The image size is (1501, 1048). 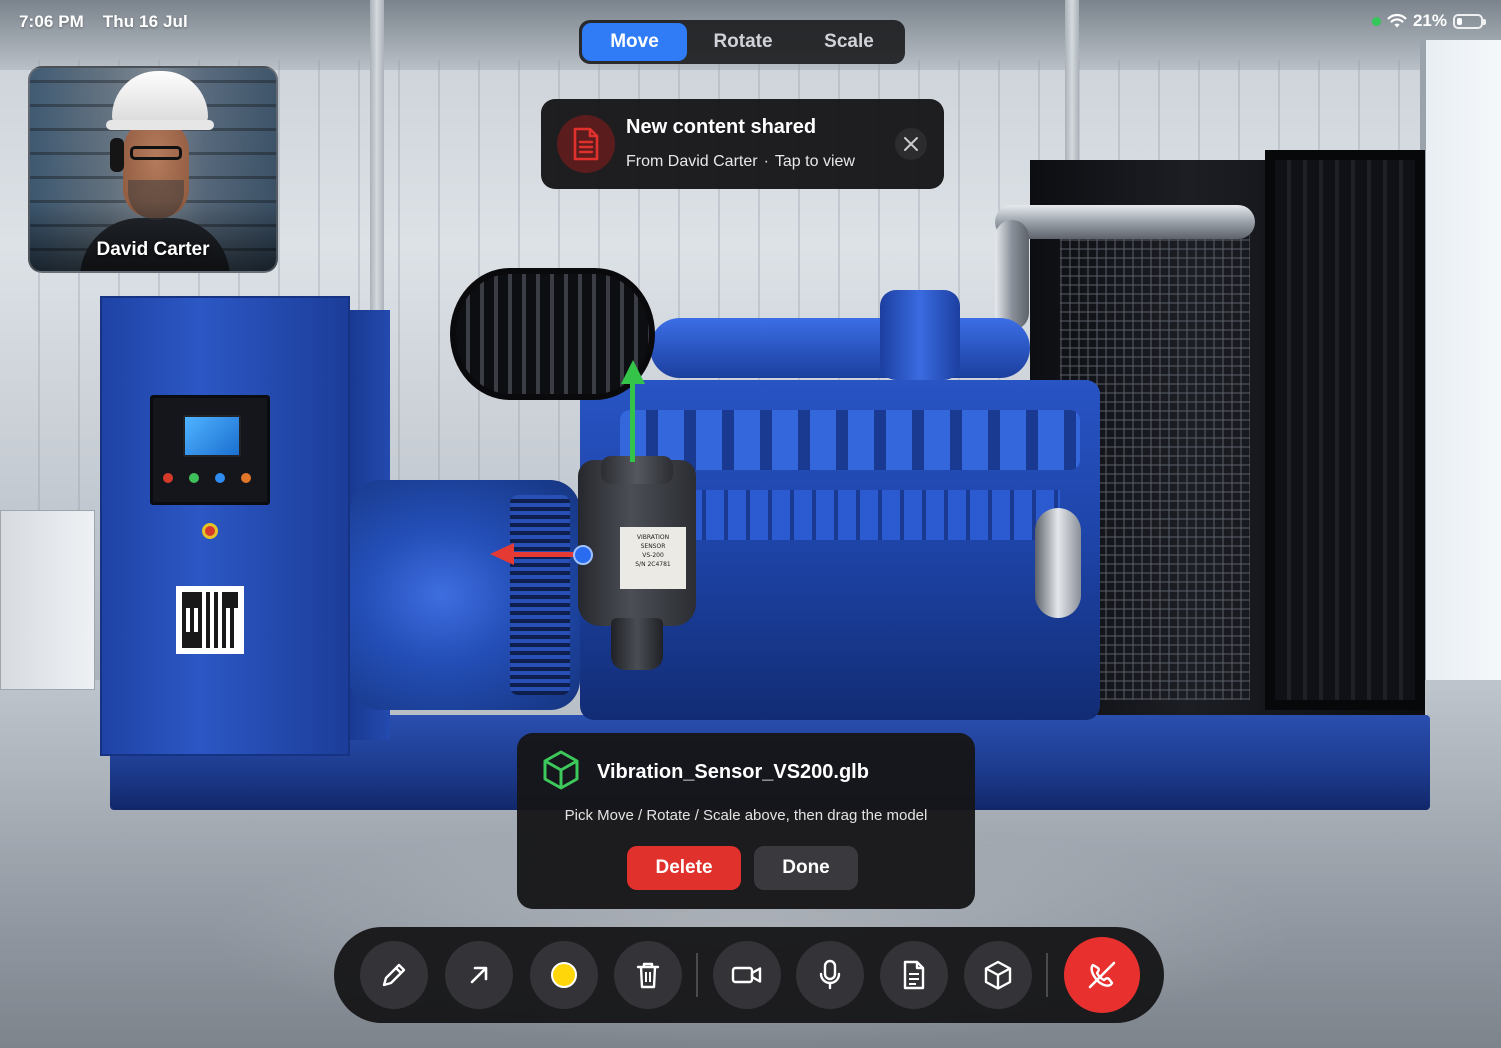 What do you see at coordinates (637, 644) in the screenshot?
I see `sensor-model-connector` at bounding box center [637, 644].